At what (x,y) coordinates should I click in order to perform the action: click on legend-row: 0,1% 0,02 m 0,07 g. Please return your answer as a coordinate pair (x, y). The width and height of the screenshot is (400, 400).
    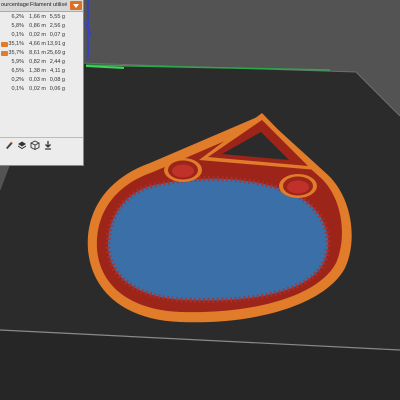
    Looking at the image, I should click on (41, 35).